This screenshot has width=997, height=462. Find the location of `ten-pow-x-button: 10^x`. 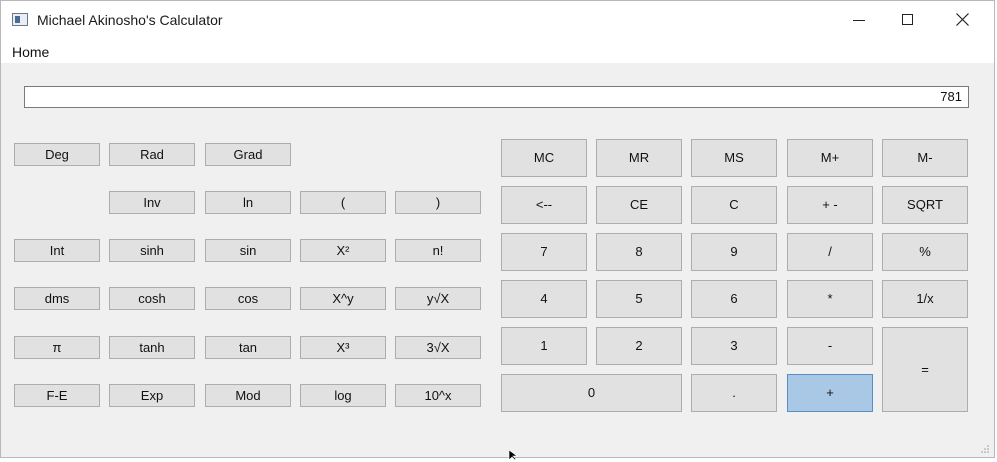

ten-pow-x-button: 10^x is located at coordinates (438, 395).